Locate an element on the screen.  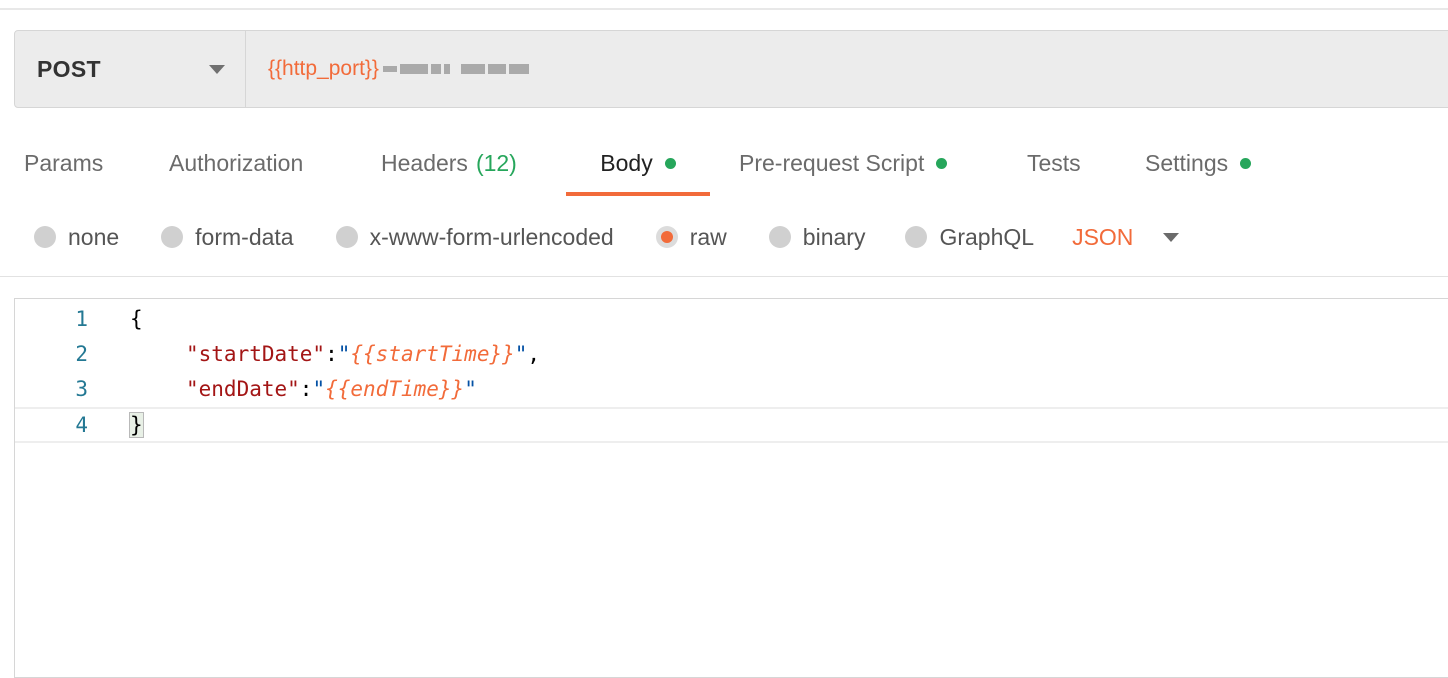
tab-params: Params is located at coordinates (63, 163).